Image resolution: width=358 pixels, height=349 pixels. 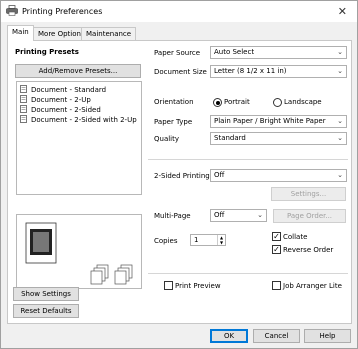 I want to click on preview-illustration, so click(x=79, y=253).